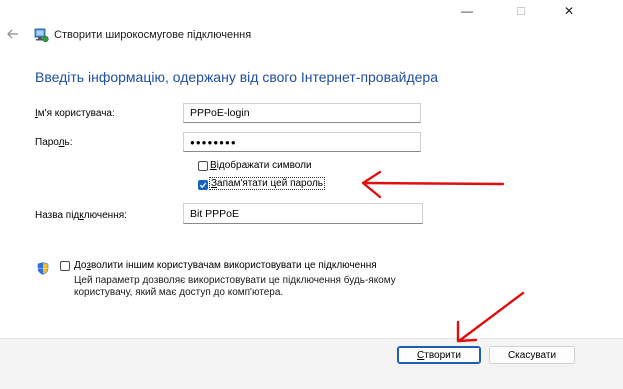 Image resolution: width=623 pixels, height=389 pixels. I want to click on maximize-button: ☐, so click(521, 11).